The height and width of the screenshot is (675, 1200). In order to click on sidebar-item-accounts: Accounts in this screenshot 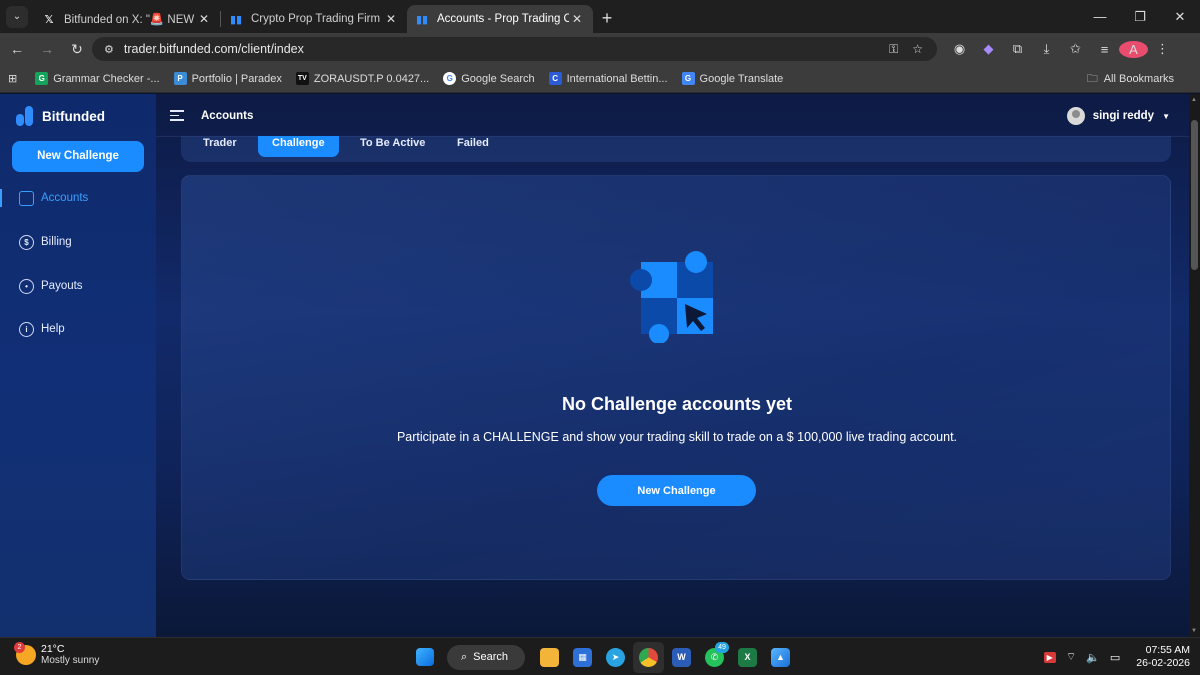, I will do `click(78, 198)`.